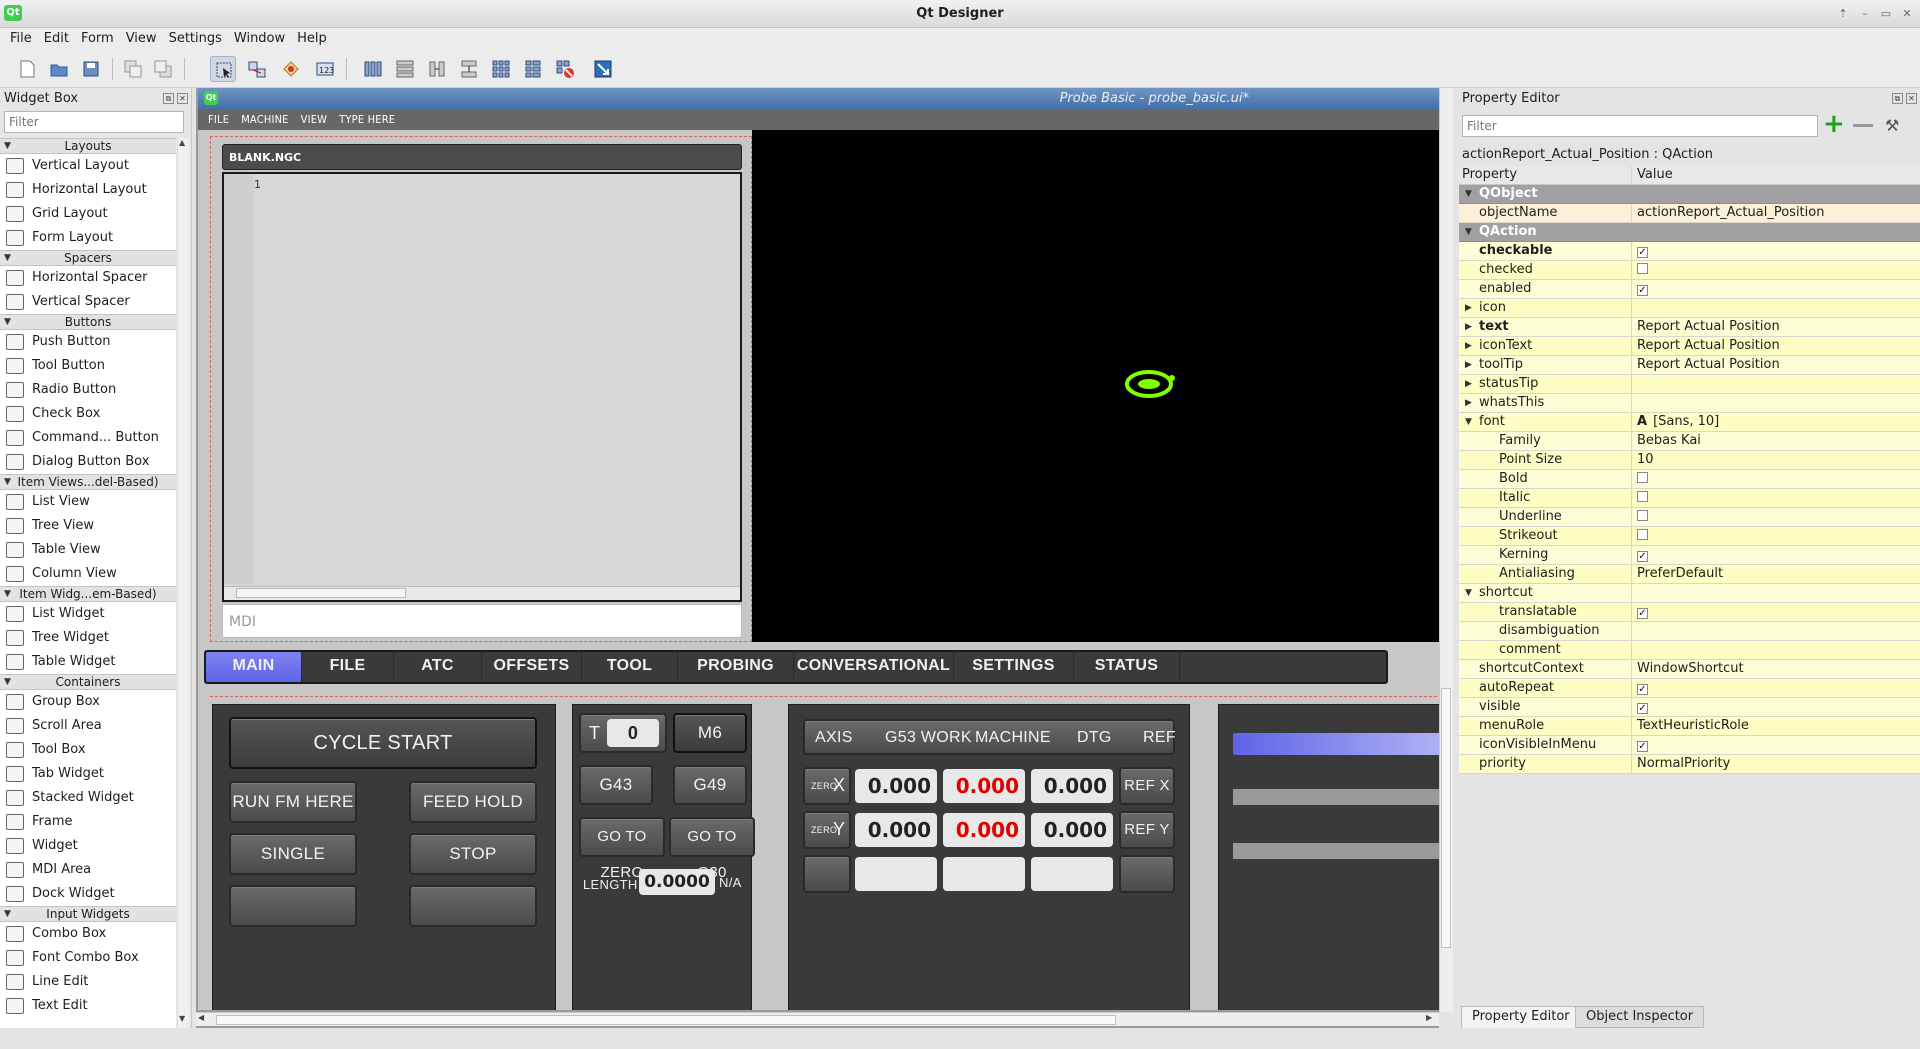  Describe the element at coordinates (88, 1006) in the screenshot. I see `widget-item: Text Edit` at that location.